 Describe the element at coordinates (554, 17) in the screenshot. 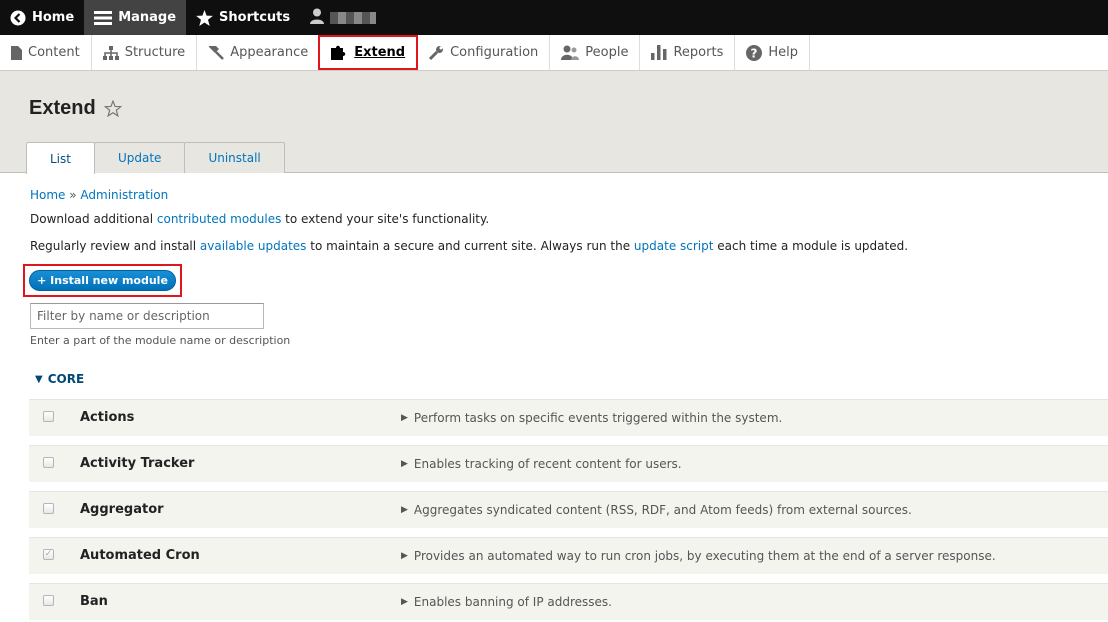

I see `admin-toolbar: Home Manage Shortcuts` at that location.